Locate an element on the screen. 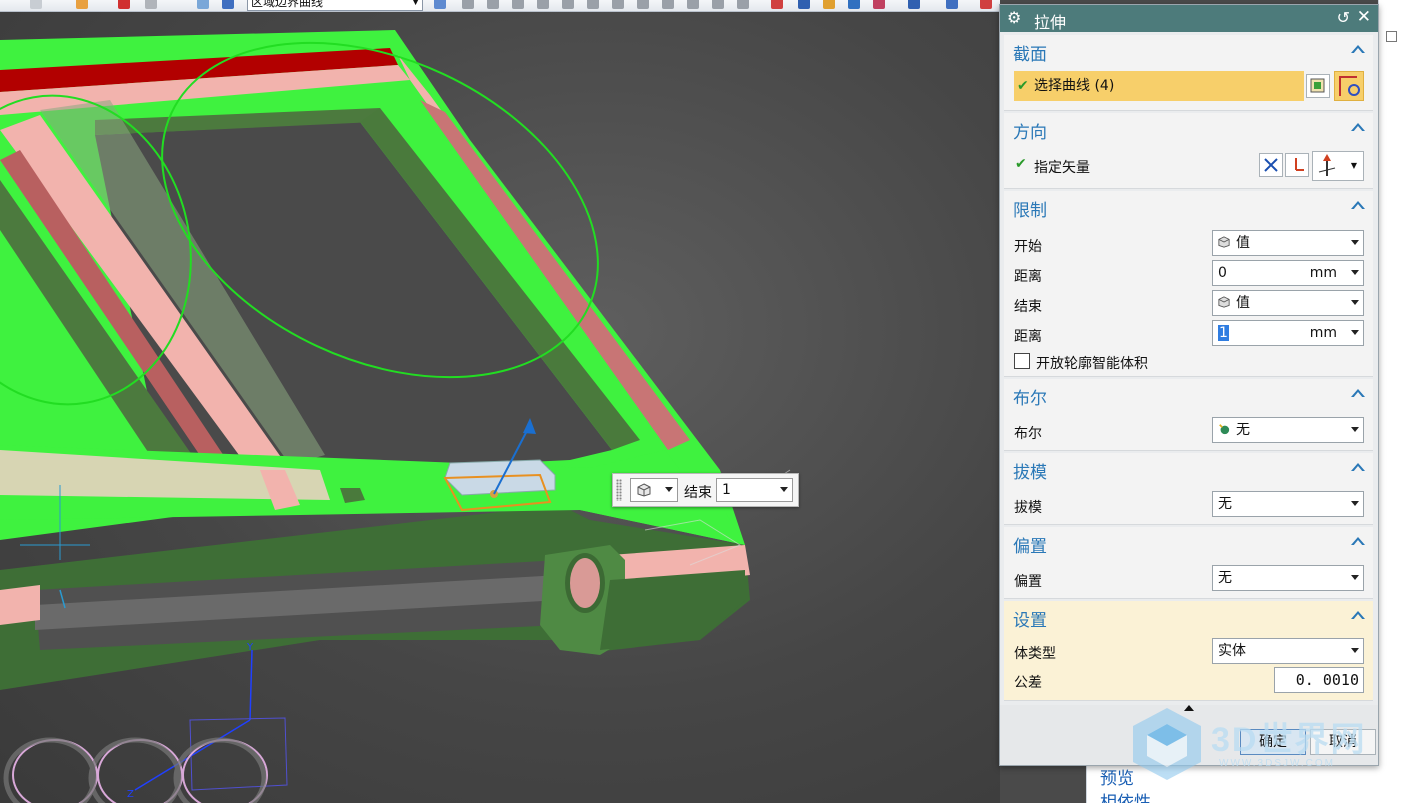  body-type-select: 实体 is located at coordinates (1288, 651).